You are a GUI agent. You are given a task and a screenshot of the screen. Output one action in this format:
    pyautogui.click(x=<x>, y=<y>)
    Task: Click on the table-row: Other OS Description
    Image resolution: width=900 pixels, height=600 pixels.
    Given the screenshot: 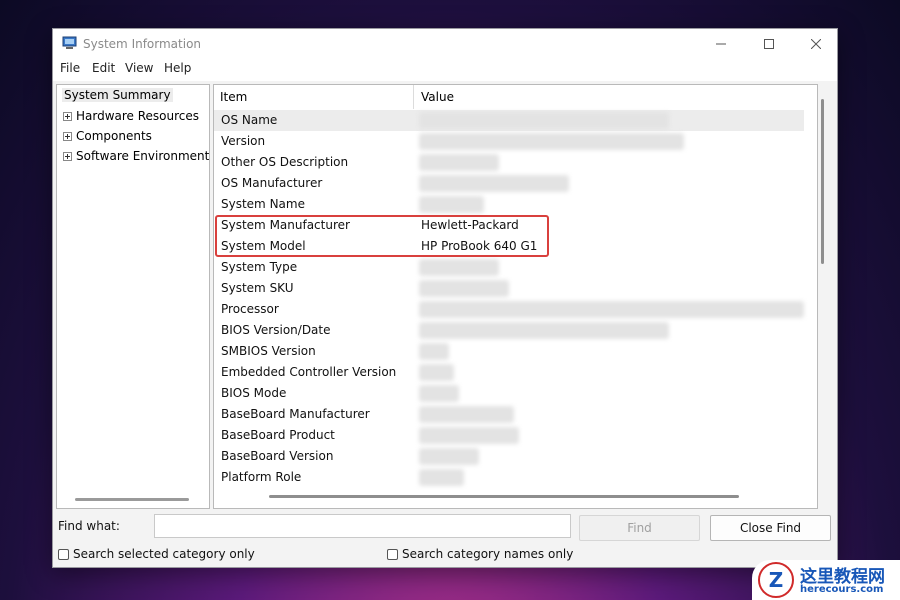 What is the action you would take?
    pyautogui.click(x=509, y=162)
    